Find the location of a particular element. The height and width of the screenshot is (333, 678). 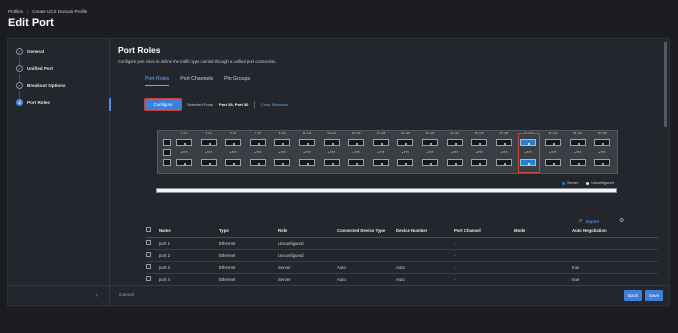

port-pair: 9 ⊙10 ● 5 5 5 is located at coordinates (282, 150).